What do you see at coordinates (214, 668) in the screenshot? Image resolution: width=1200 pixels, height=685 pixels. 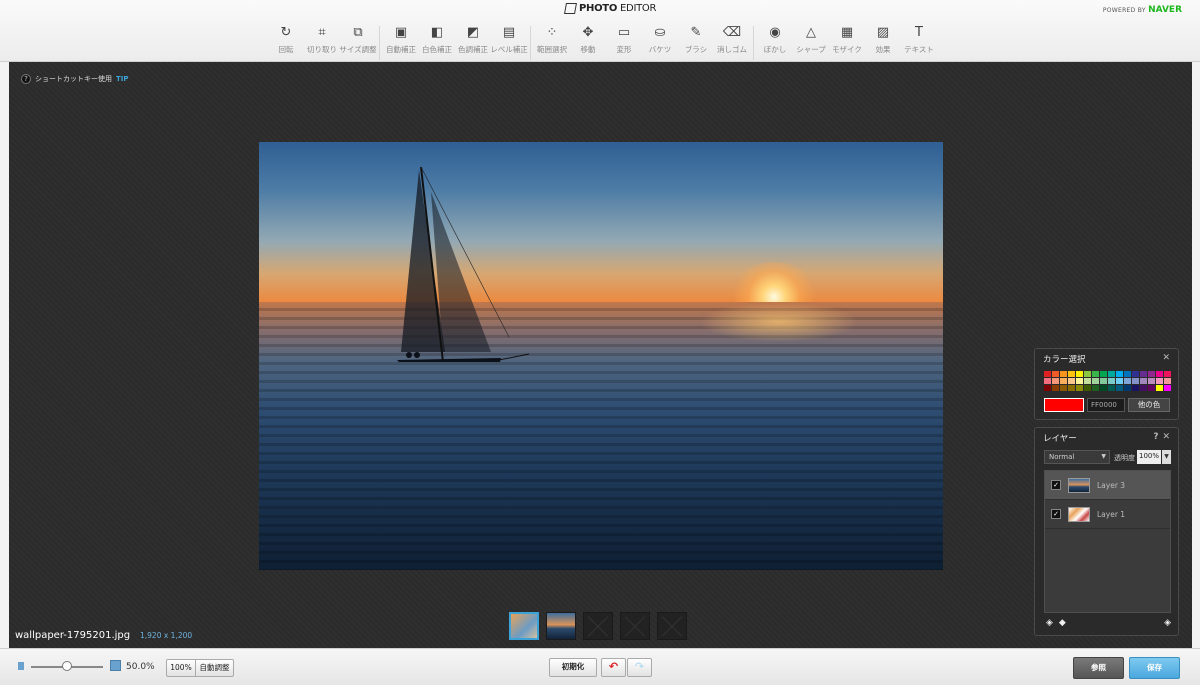 I see `zoom-fit-button: 自動調整` at bounding box center [214, 668].